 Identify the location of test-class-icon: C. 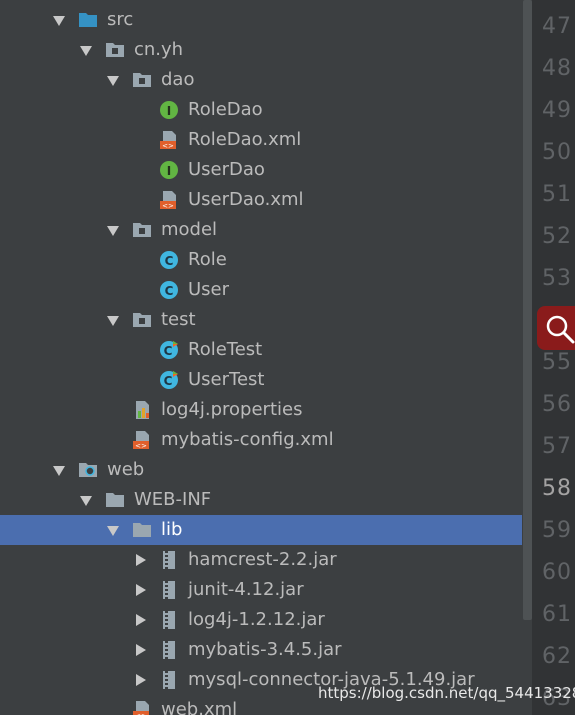
(169, 350).